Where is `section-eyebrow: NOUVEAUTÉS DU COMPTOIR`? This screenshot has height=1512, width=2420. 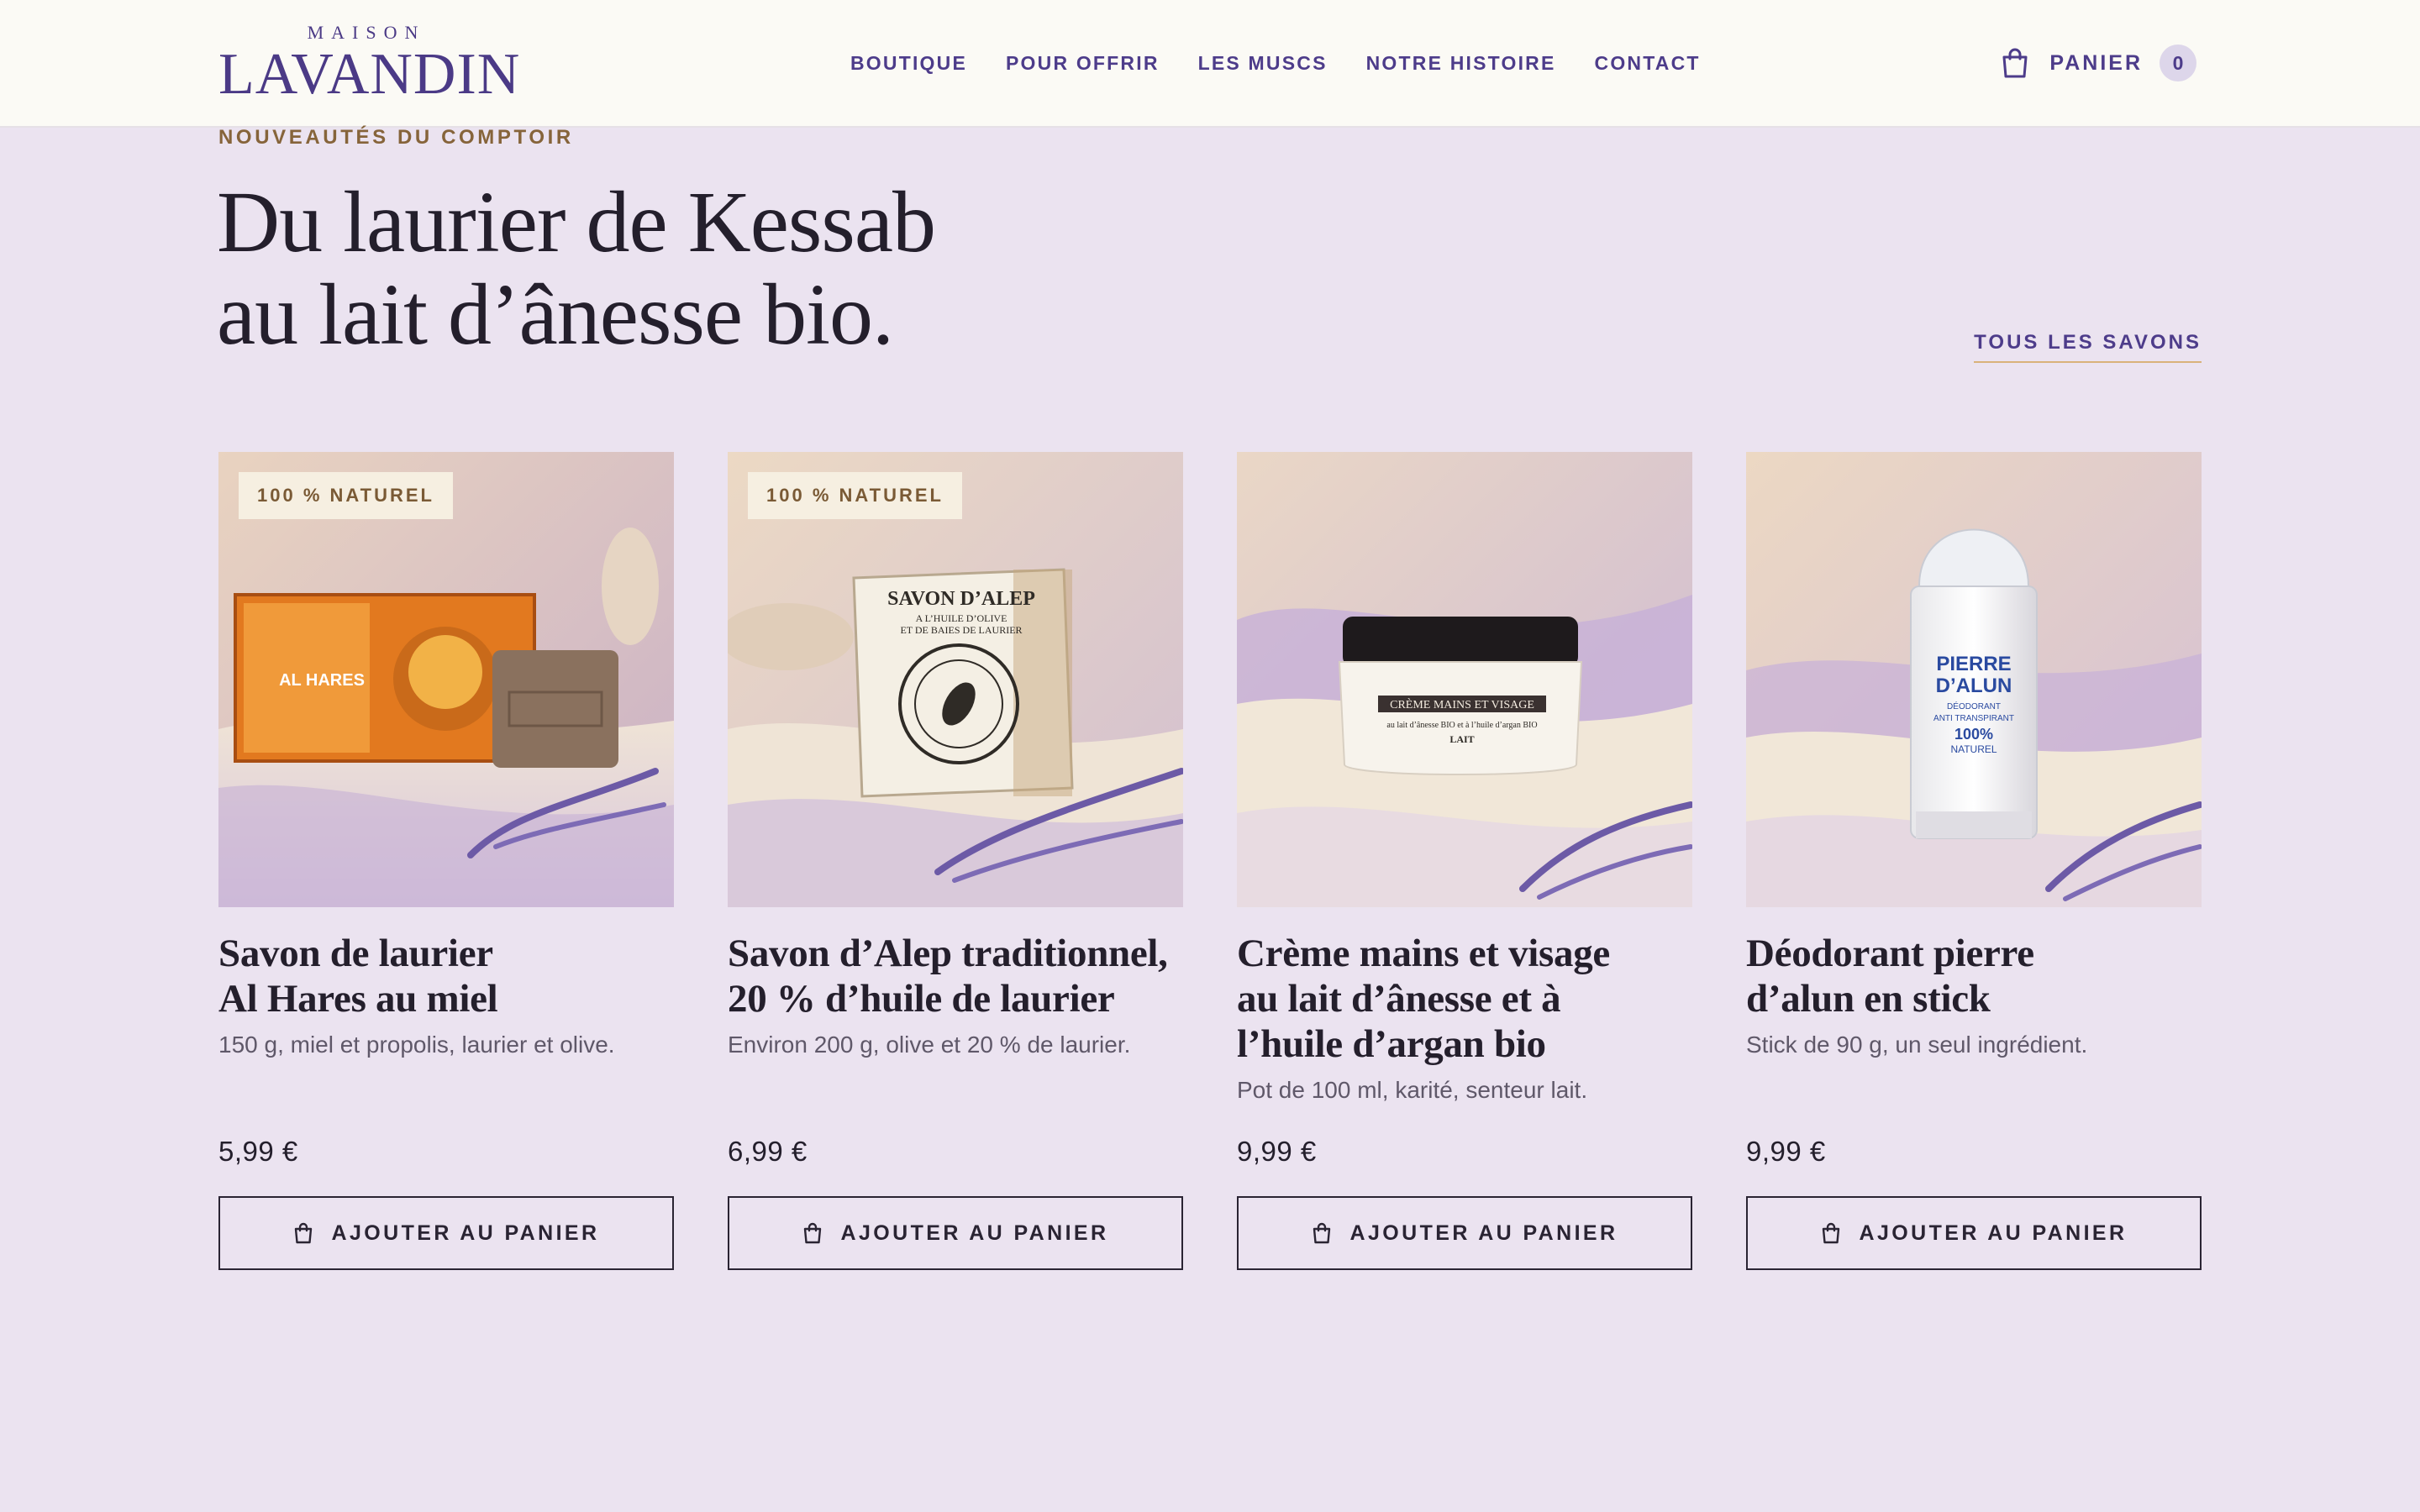 section-eyebrow: NOUVEAUTÉS DU COMPTOIR is located at coordinates (396, 137).